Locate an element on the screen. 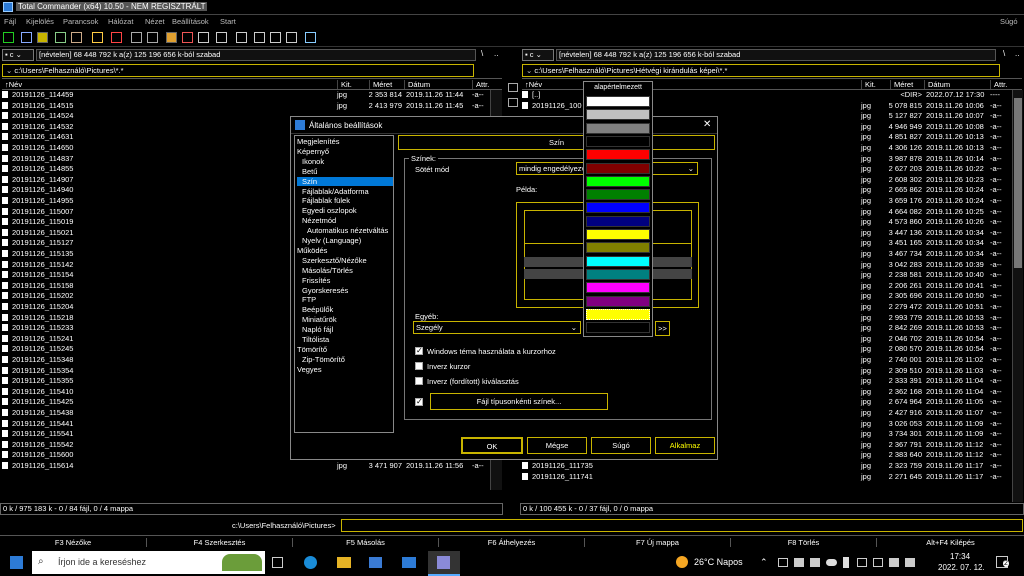  ok-button: OK is located at coordinates (492, 445).